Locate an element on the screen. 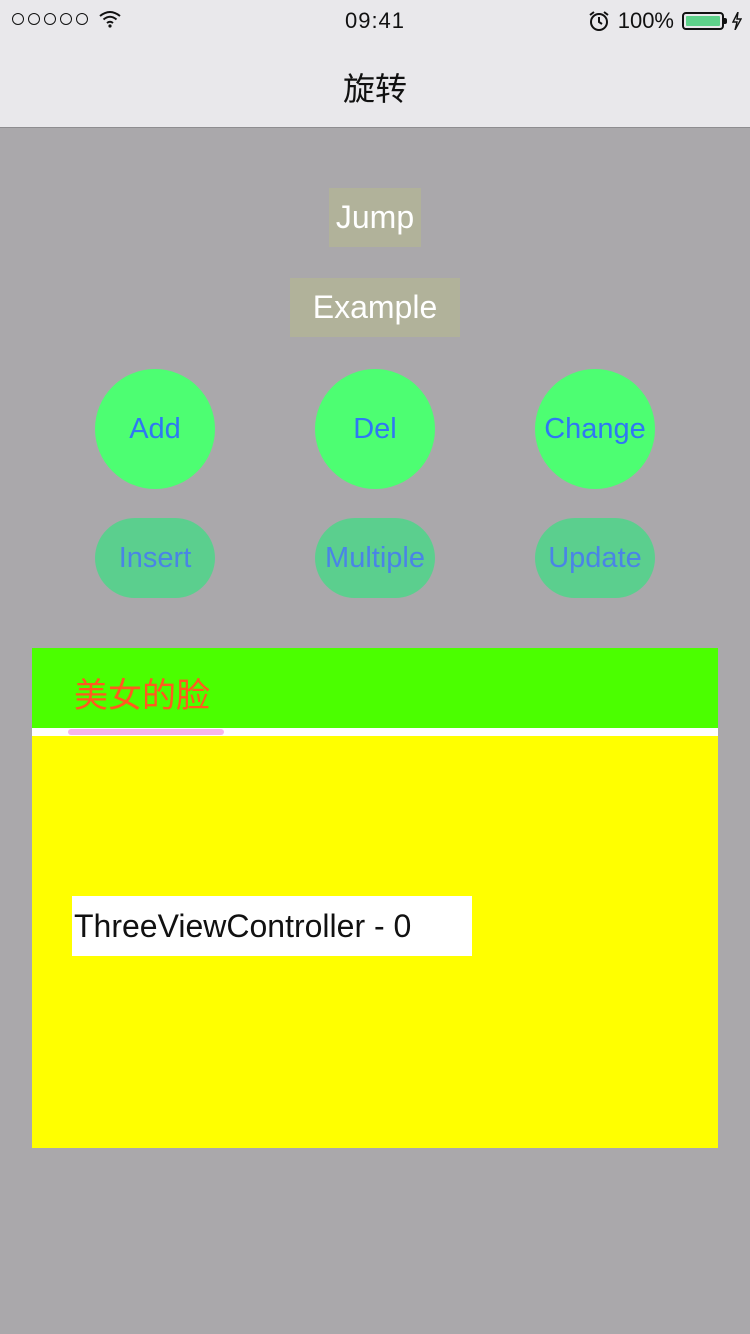  controller-label: ThreeViewController - 0 is located at coordinates (272, 926).